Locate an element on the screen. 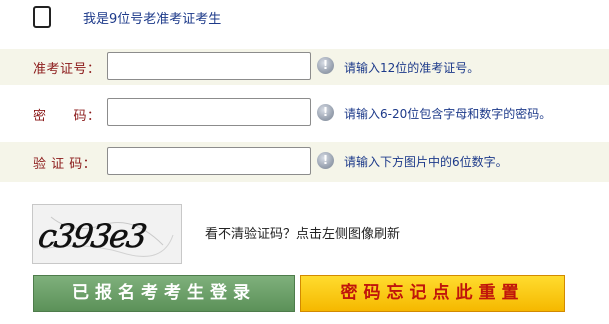 The image size is (609, 324). reset-password-button: 密码忘记点此重置 is located at coordinates (432, 293).